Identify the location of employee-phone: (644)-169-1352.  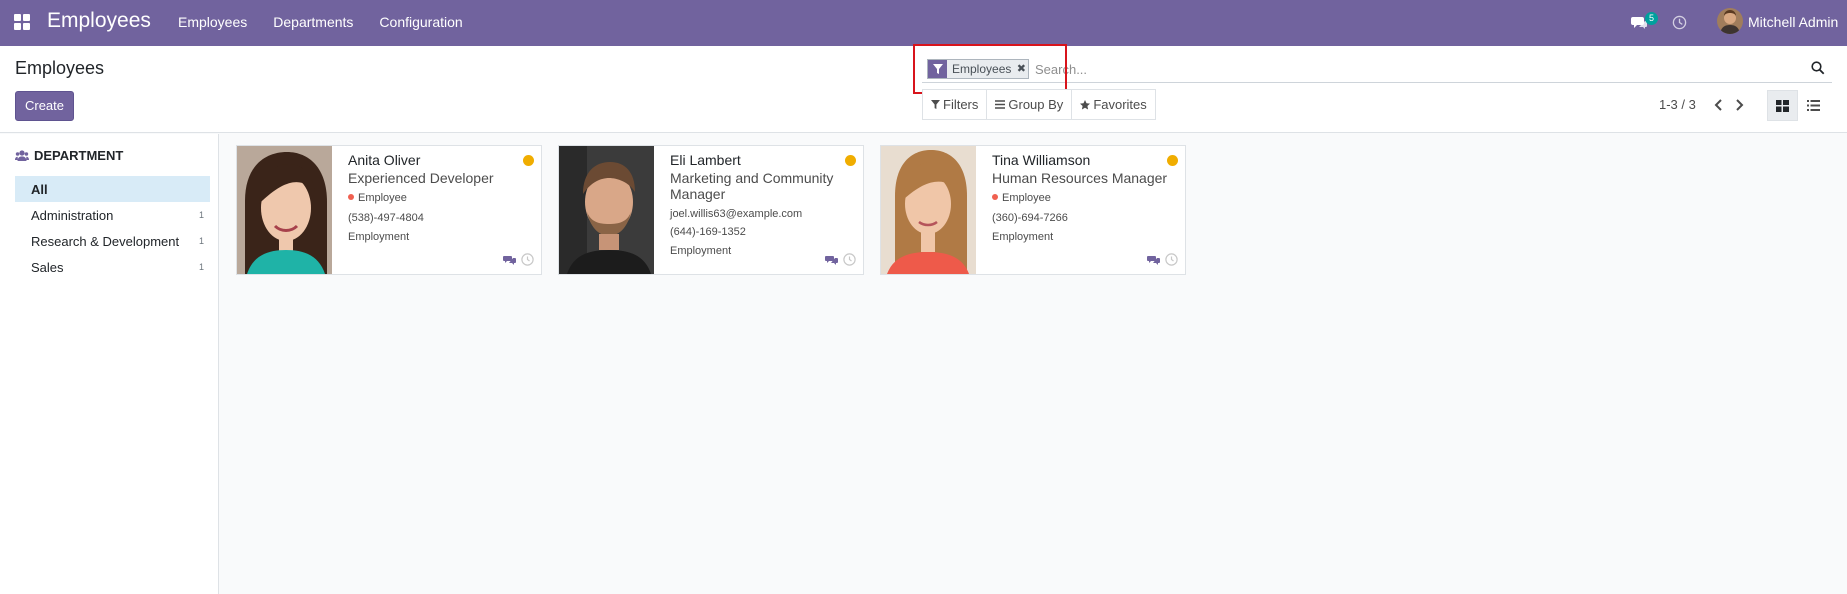
(708, 232).